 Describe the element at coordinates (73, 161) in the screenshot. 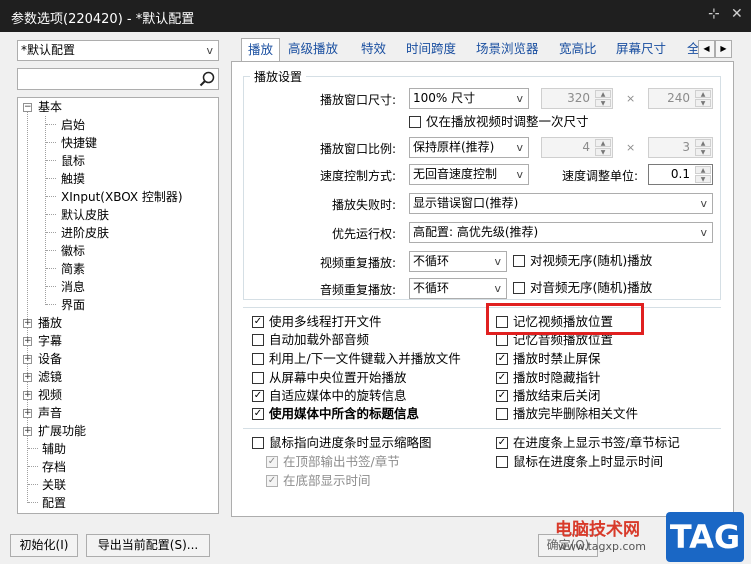

I see `tree-item: 鼠标` at that location.